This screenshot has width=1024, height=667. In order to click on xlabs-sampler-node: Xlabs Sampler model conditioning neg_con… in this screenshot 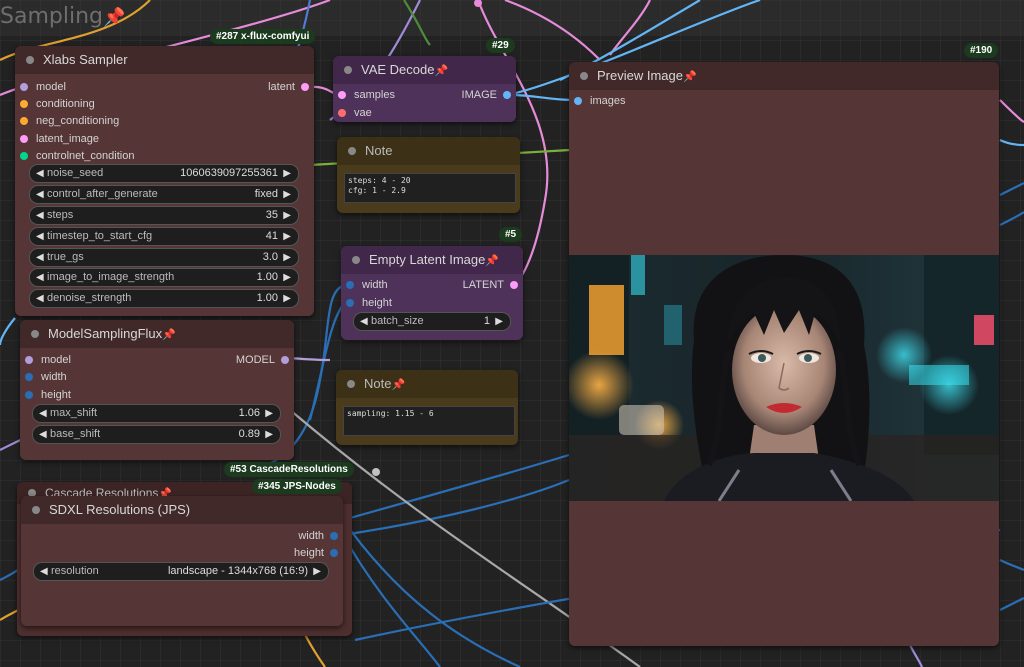, I will do `click(164, 181)`.